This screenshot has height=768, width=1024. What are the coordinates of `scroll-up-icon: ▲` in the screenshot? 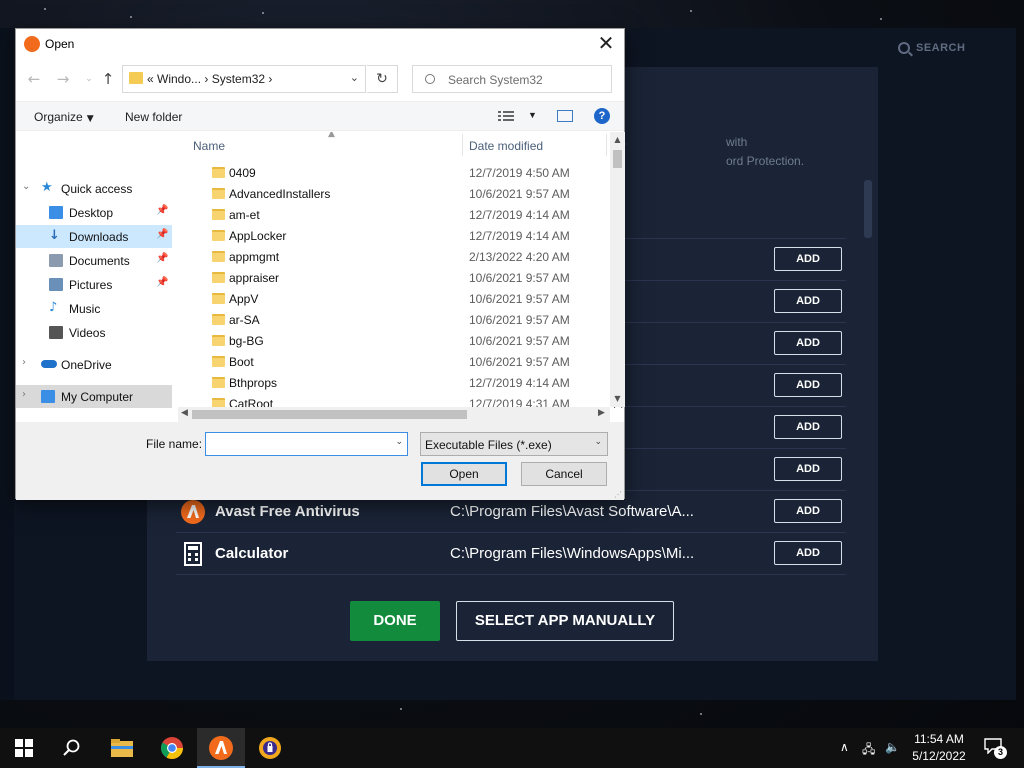 It's located at (617, 139).